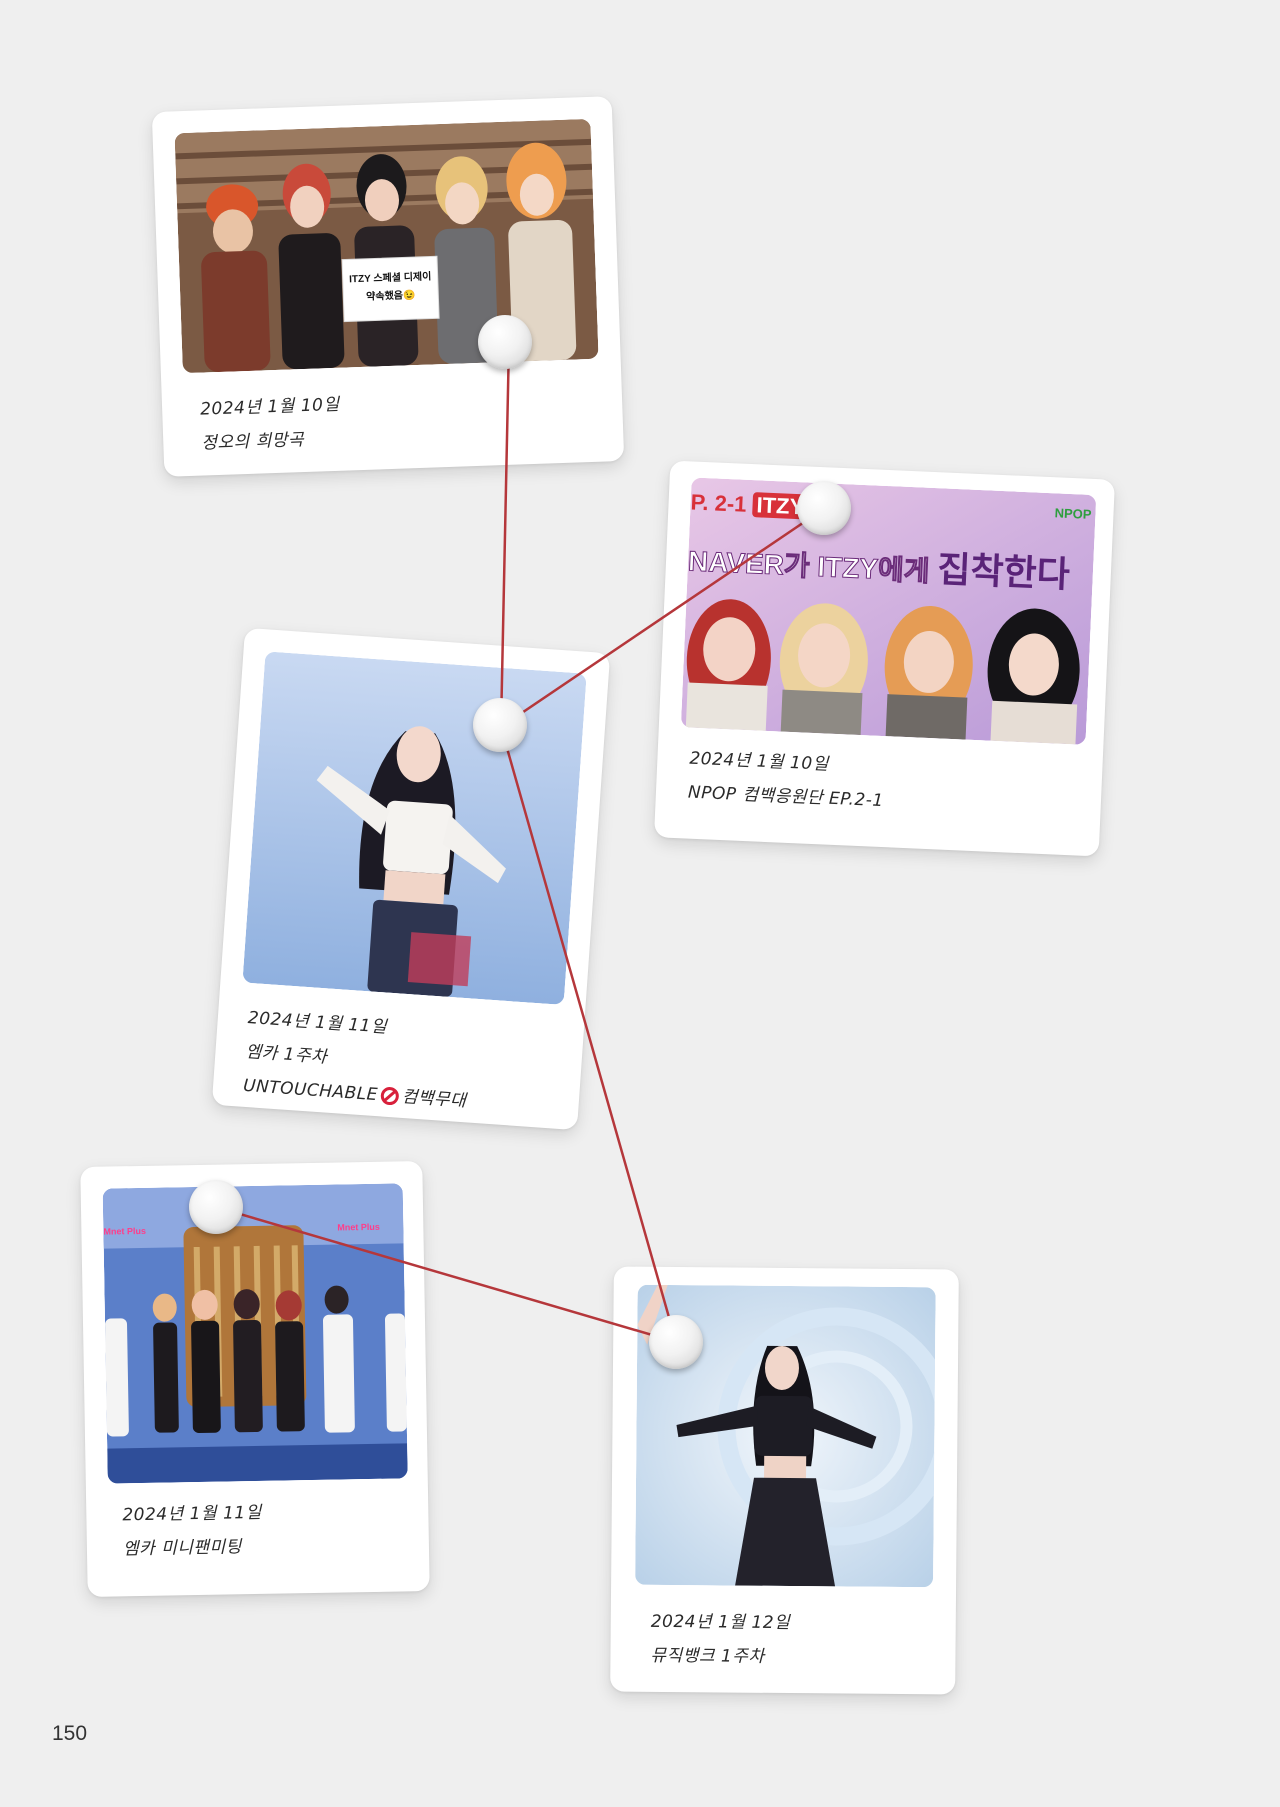 This screenshot has width=1280, height=1807. Describe the element at coordinates (390, 278) in the screenshot. I see `photo-sign-line-1: ITZY 스페셜 디제이` at that location.